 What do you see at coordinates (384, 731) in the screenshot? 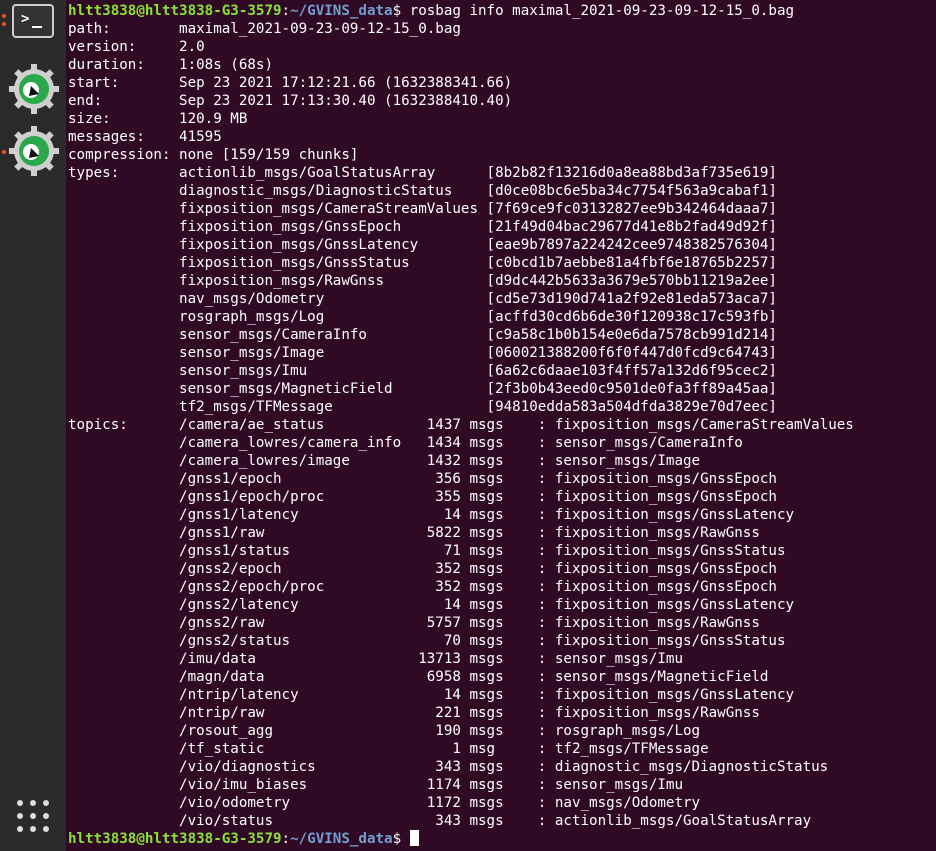
I see `topic-line: /rosout_agg 190 msgs : rosgraph_msgs/Log` at bounding box center [384, 731].